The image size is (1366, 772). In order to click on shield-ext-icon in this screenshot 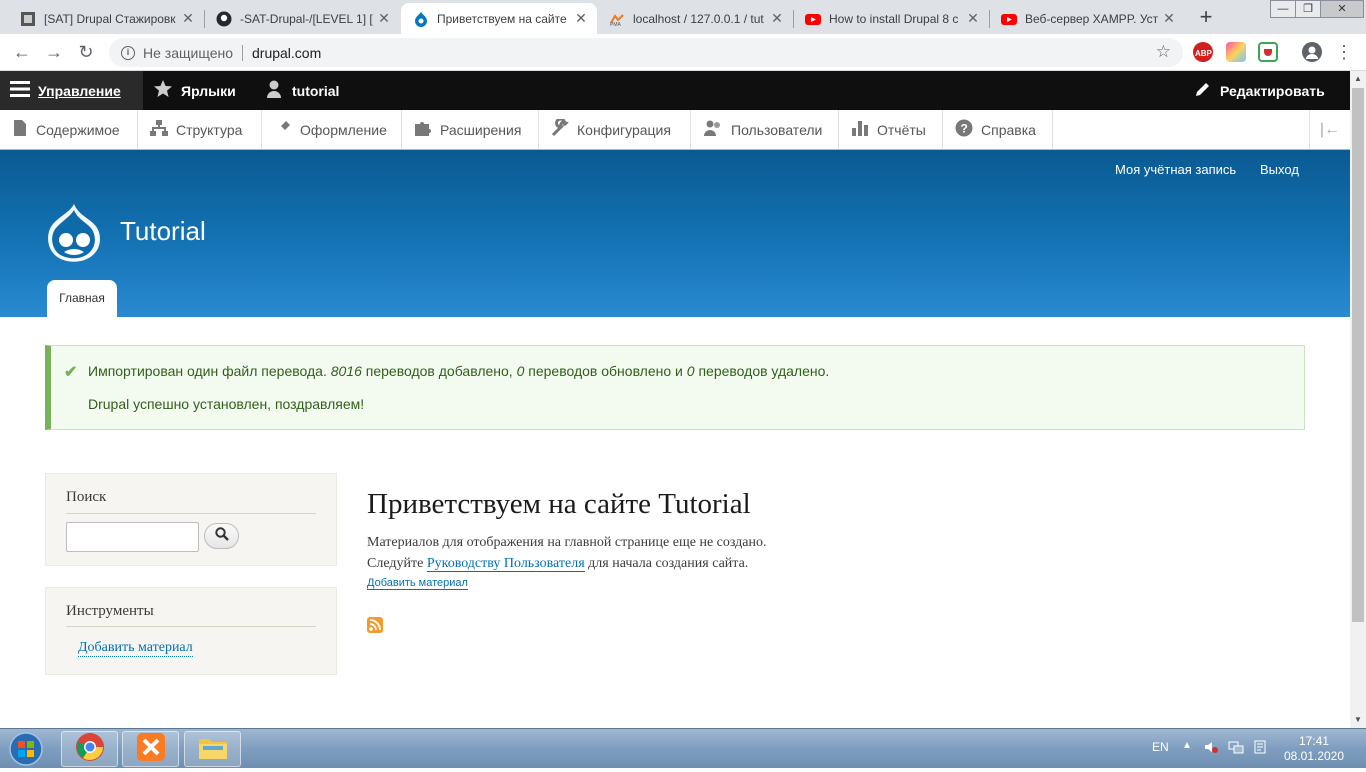, I will do `click(1268, 52)`.